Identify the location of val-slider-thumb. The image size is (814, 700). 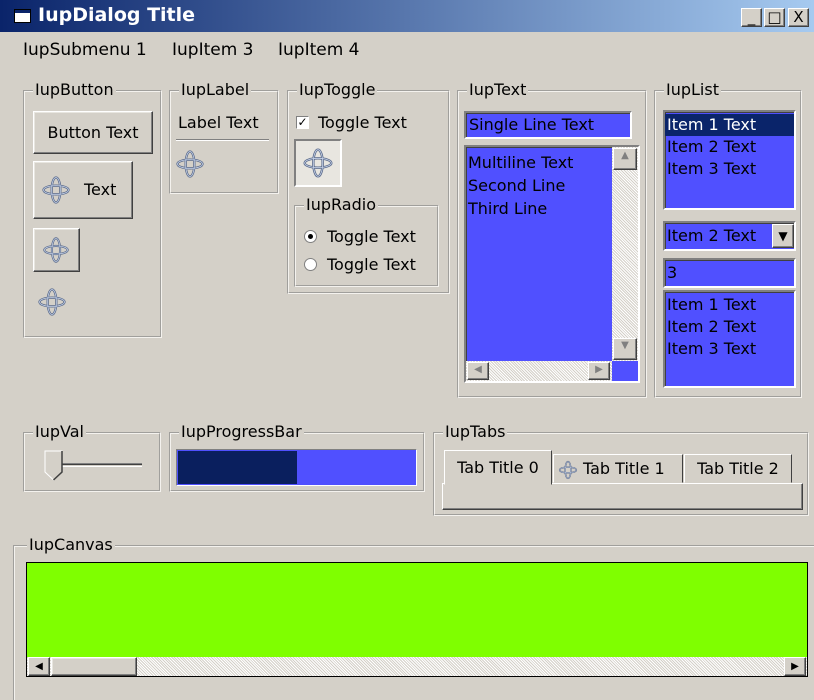
(54, 466).